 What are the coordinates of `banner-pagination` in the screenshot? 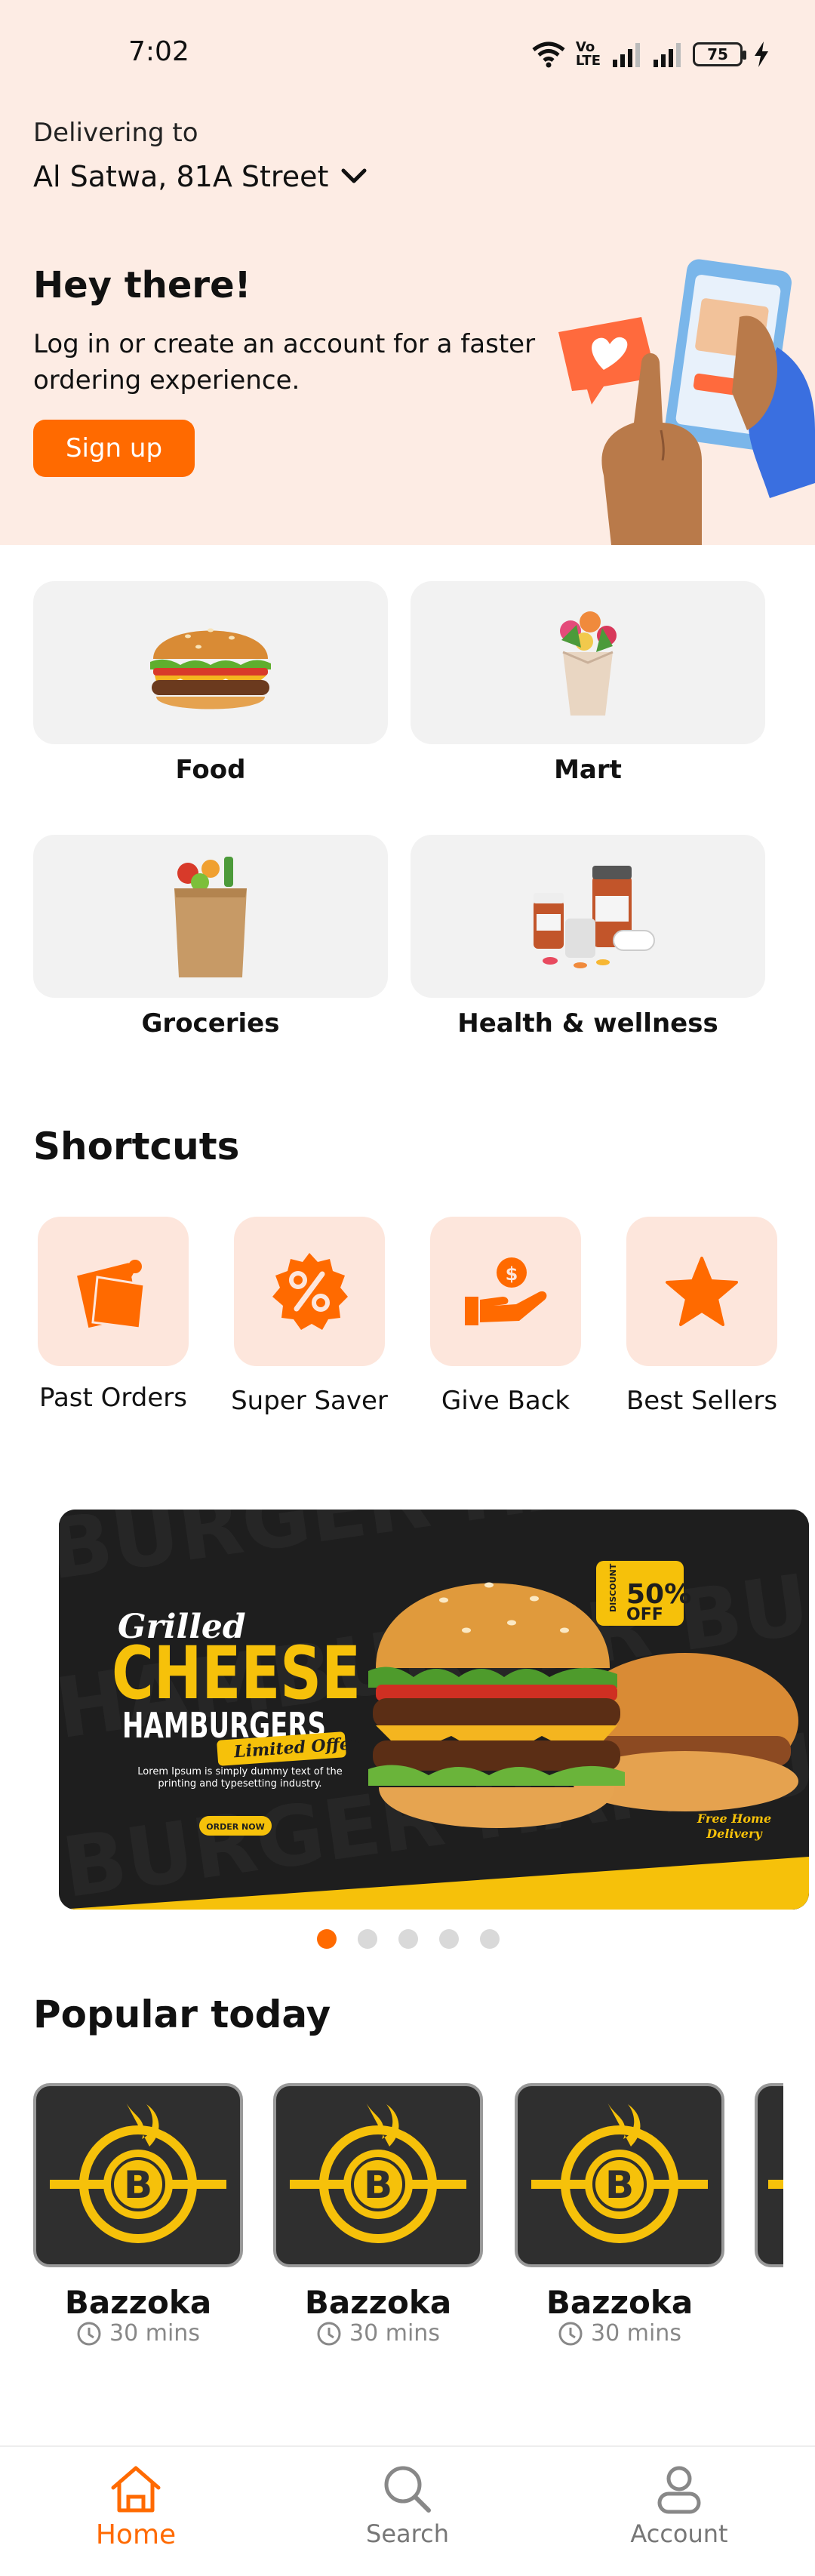 It's located at (408, 1939).